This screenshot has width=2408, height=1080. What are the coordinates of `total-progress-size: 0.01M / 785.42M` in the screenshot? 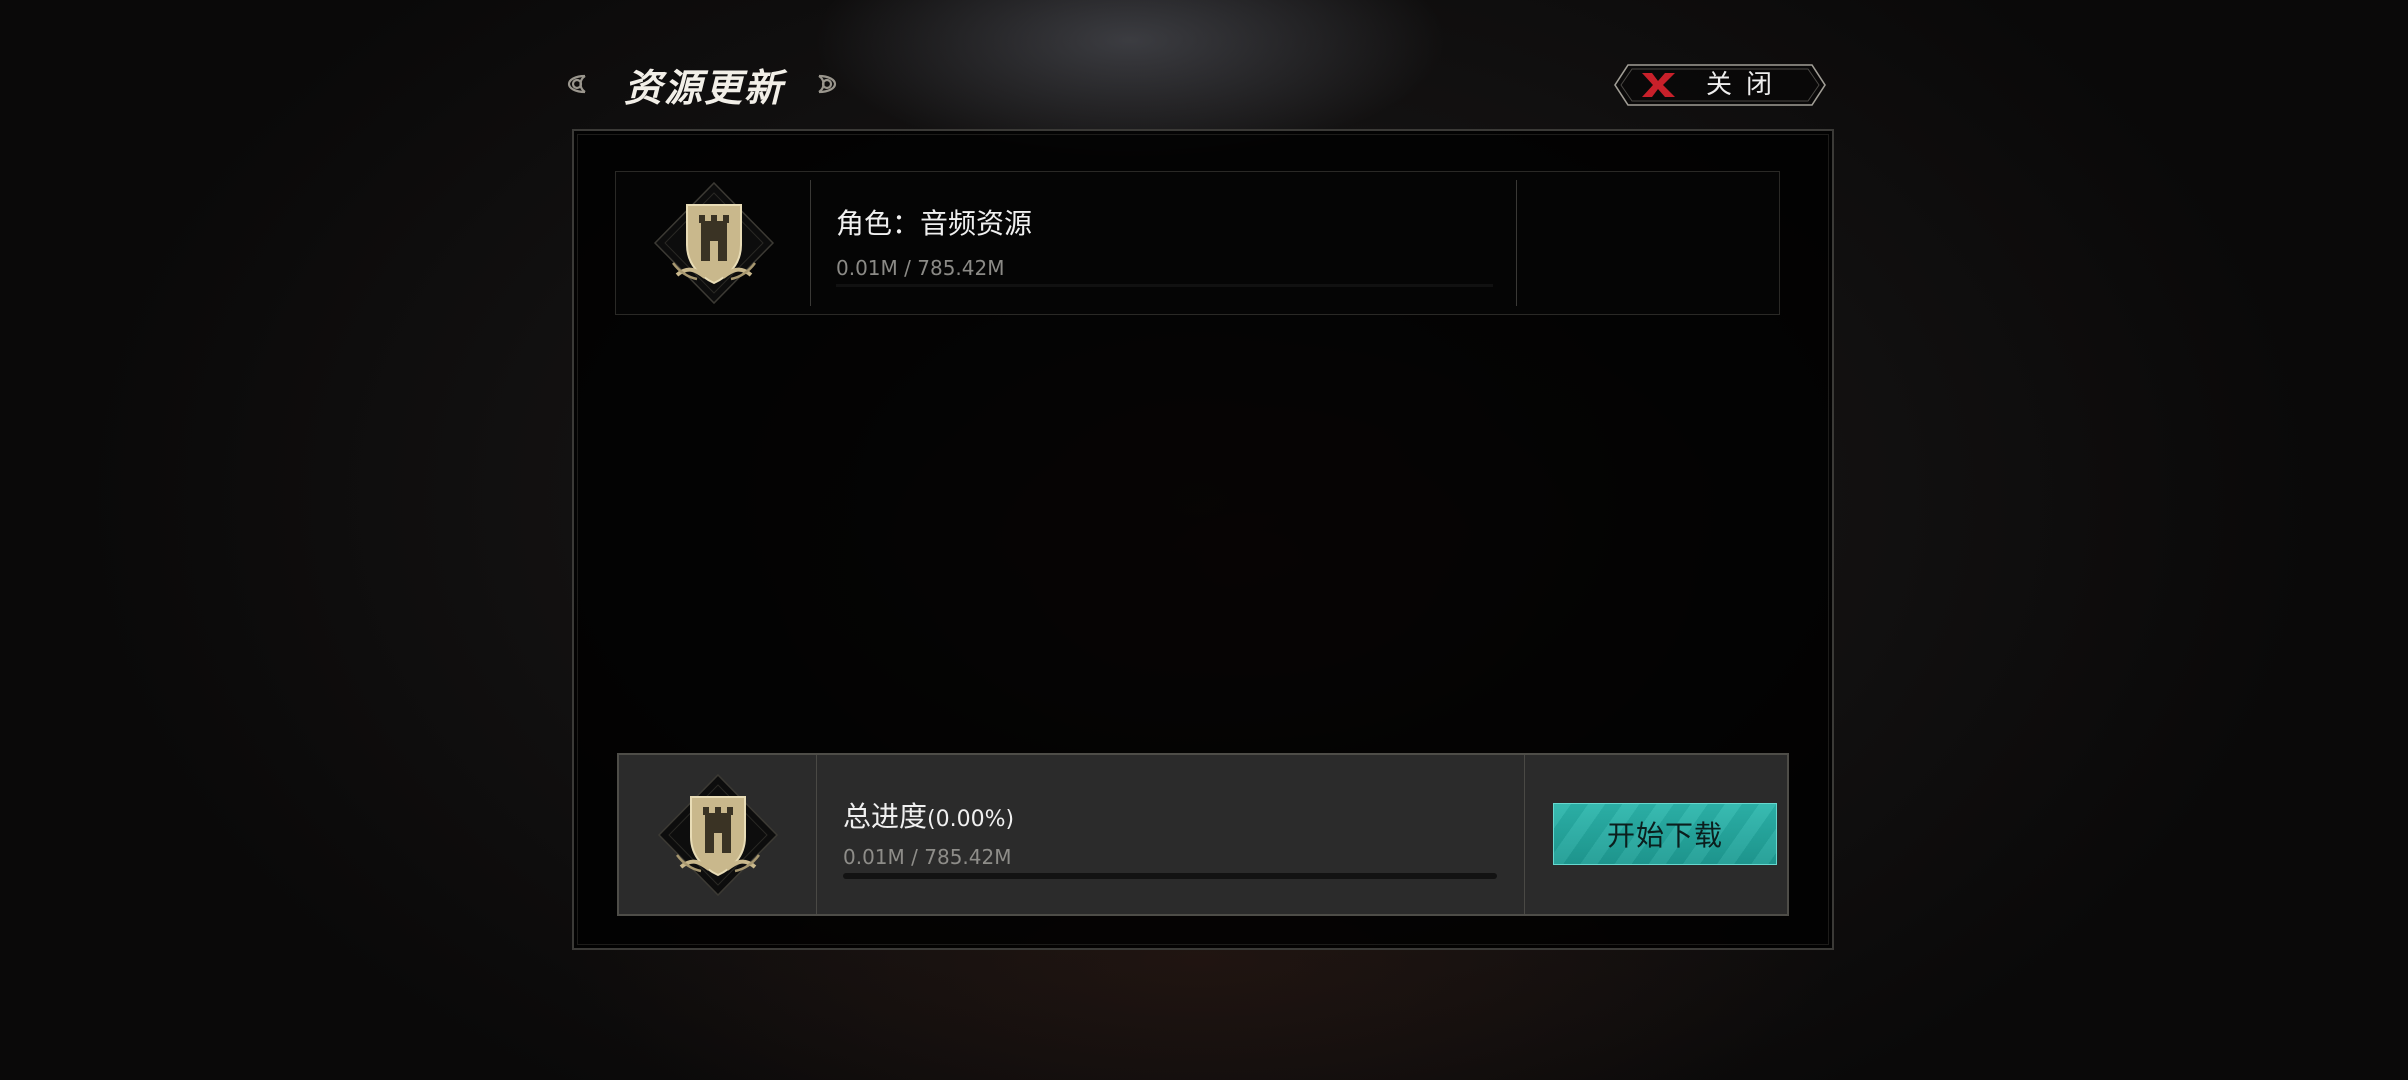 It's located at (927, 857).